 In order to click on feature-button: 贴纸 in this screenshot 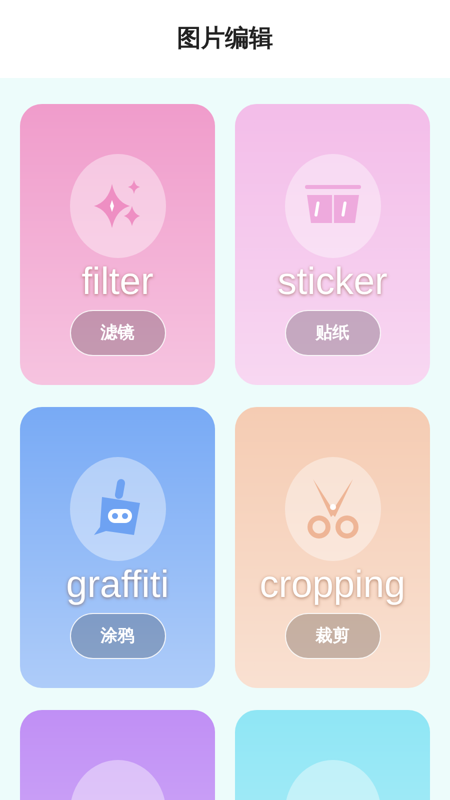, I will do `click(332, 333)`.